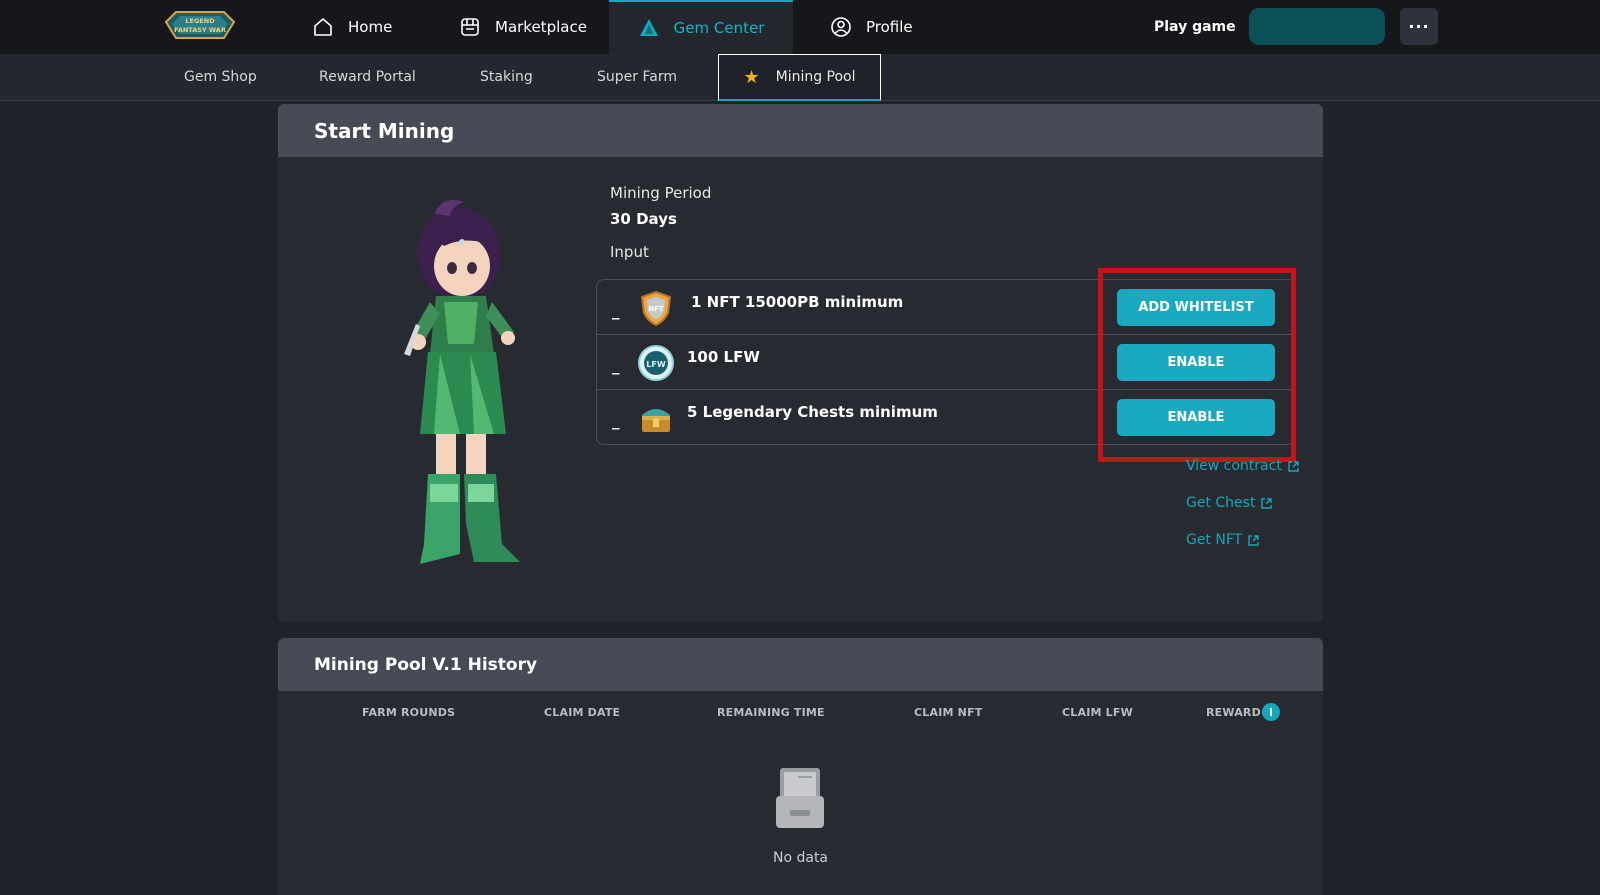 The height and width of the screenshot is (895, 1600). I want to click on reward-info-icon: i, so click(1271, 712).